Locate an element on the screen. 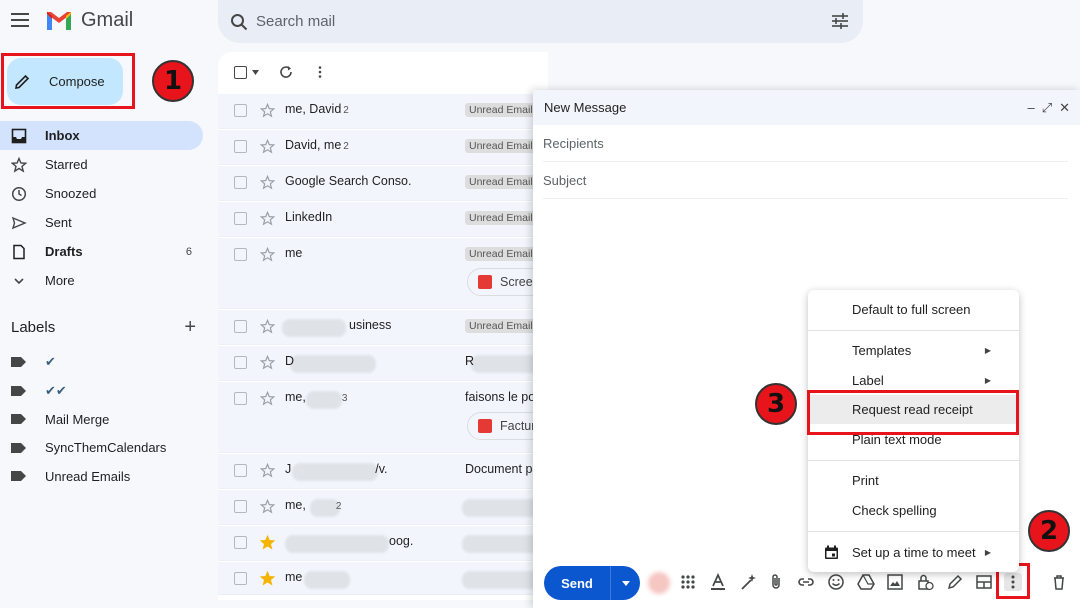 This screenshot has width=1080, height=608. table-row: David, me 2 Unread Email is located at coordinates (383, 147).